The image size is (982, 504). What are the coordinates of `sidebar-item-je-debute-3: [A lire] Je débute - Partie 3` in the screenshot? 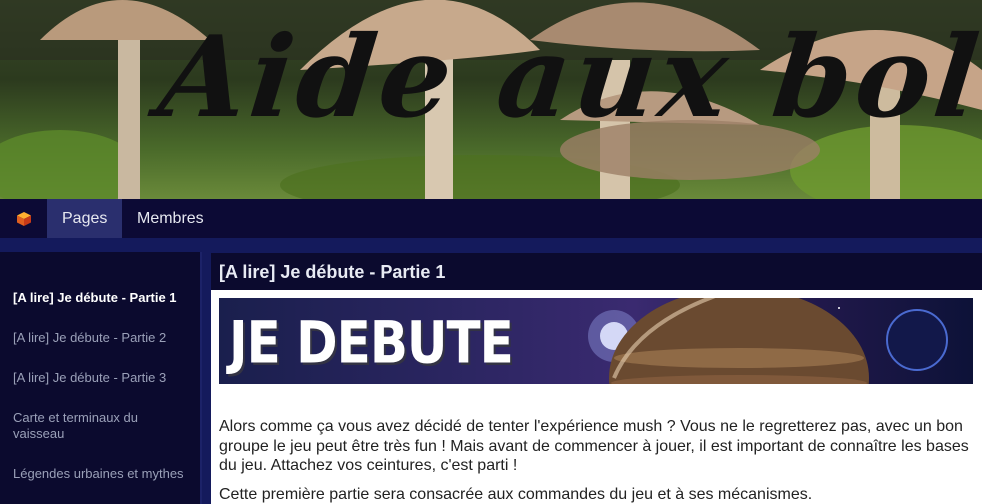 It's located at (104, 378).